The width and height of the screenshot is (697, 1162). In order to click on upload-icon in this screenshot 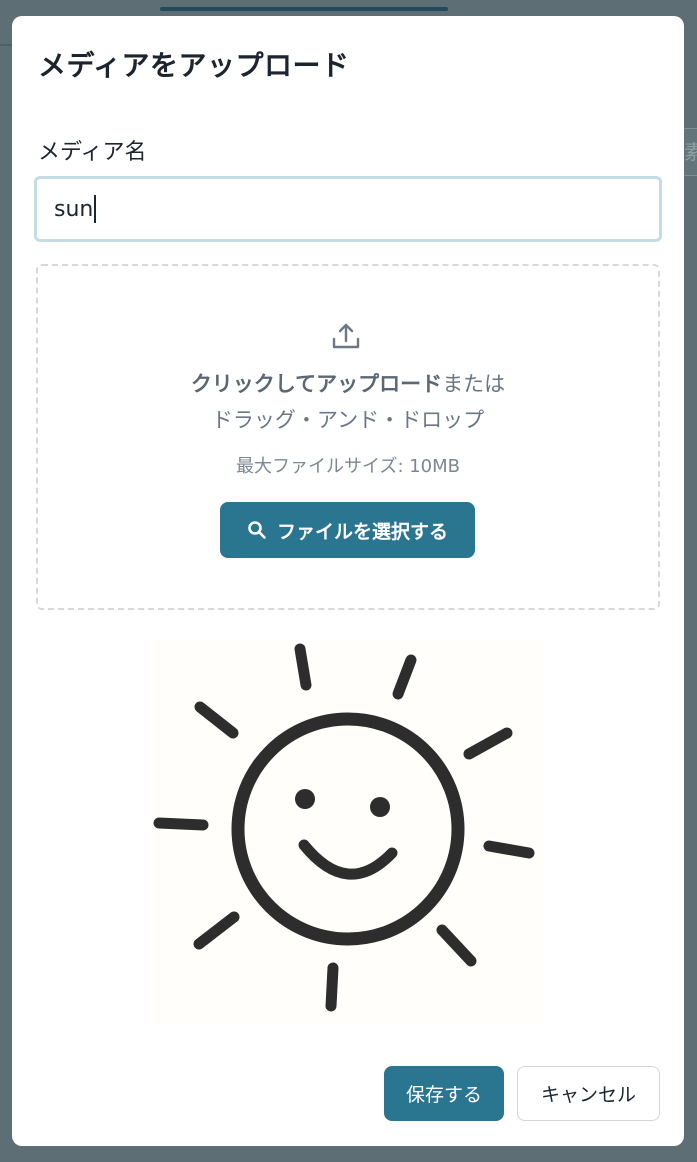, I will do `click(346, 336)`.